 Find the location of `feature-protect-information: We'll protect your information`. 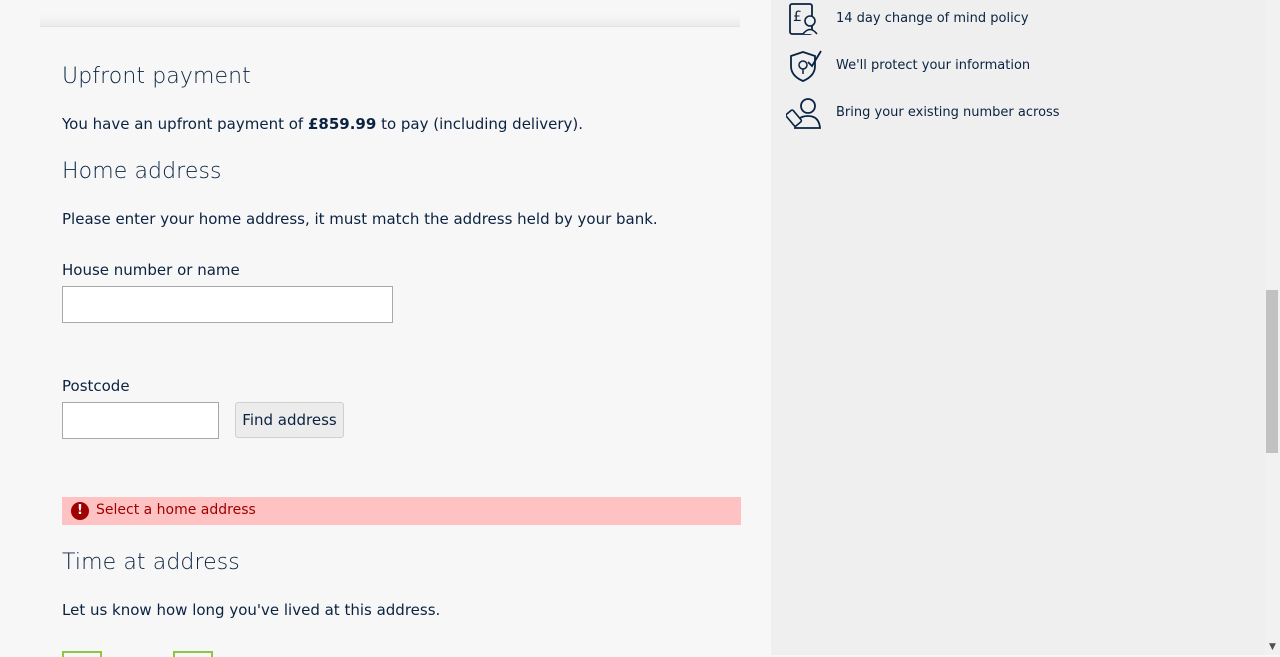

feature-protect-information: We'll protect your information is located at coordinates (1016, 68).